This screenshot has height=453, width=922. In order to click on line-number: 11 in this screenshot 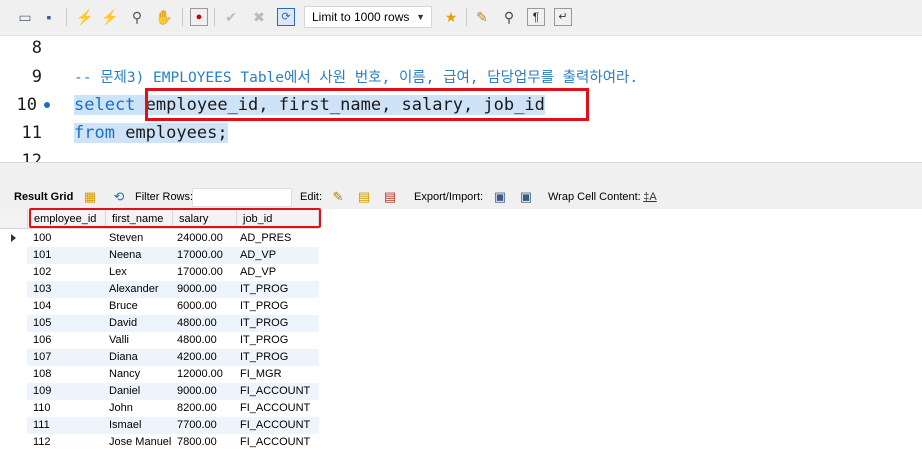, I will do `click(31, 133)`.